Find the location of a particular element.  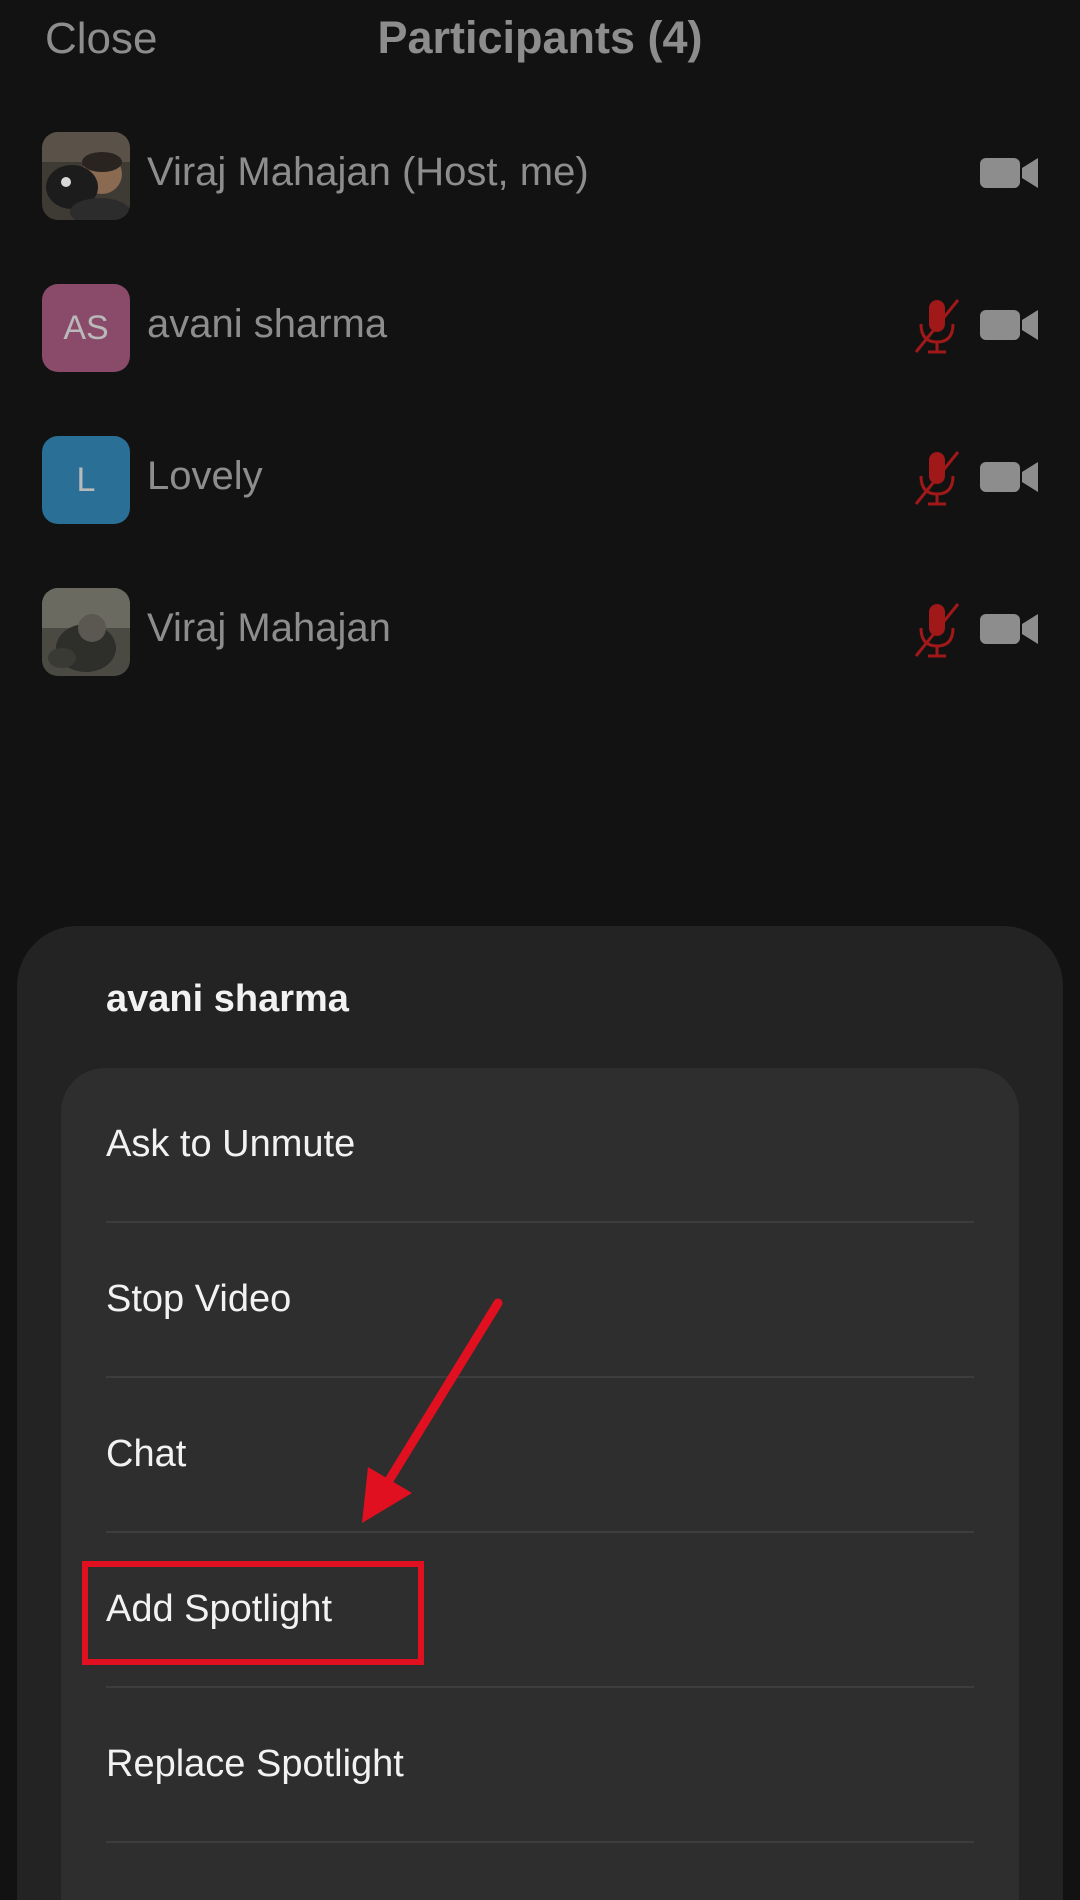

divider is located at coordinates (540, 1842).